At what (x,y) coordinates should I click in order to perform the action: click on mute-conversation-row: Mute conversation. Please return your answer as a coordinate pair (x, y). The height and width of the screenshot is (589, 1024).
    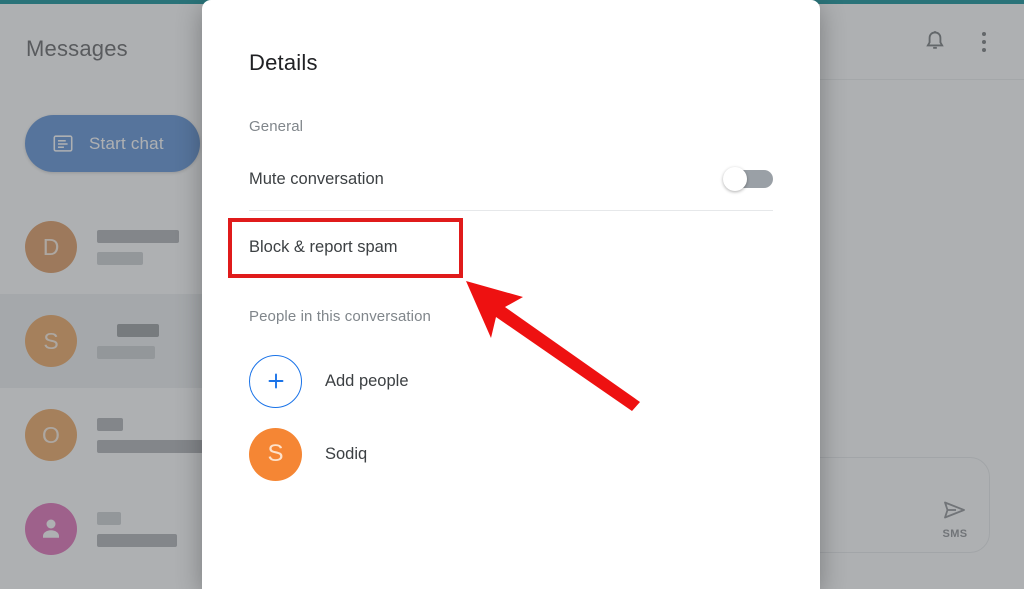
    Looking at the image, I should click on (511, 179).